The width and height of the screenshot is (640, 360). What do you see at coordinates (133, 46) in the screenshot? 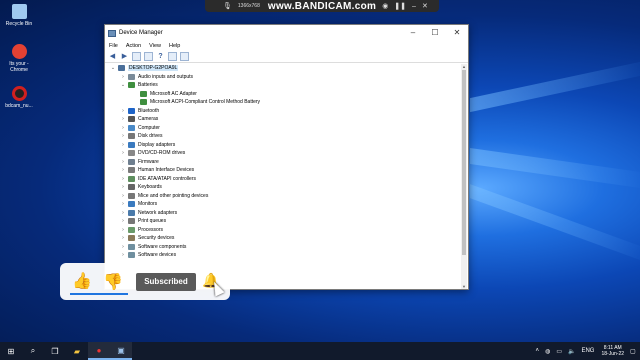
I see `menu-action: Action` at bounding box center [133, 46].